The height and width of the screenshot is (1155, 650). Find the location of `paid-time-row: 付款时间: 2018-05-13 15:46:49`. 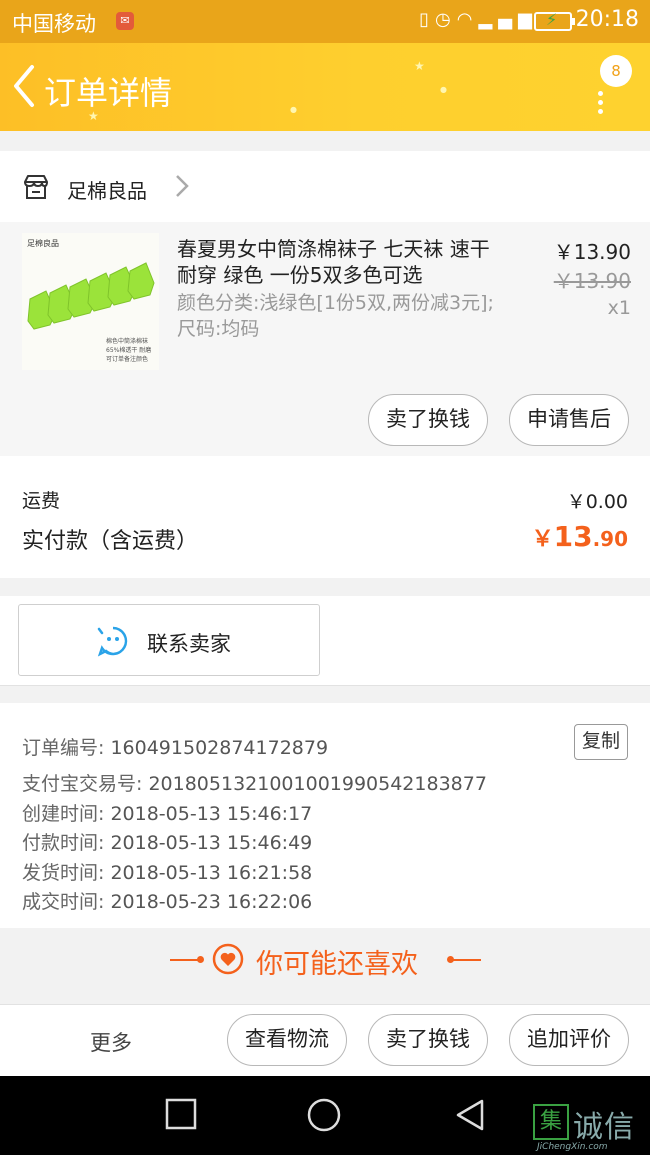

paid-time-row: 付款时间: 2018-05-13 15:46:49 is located at coordinates (167, 841).